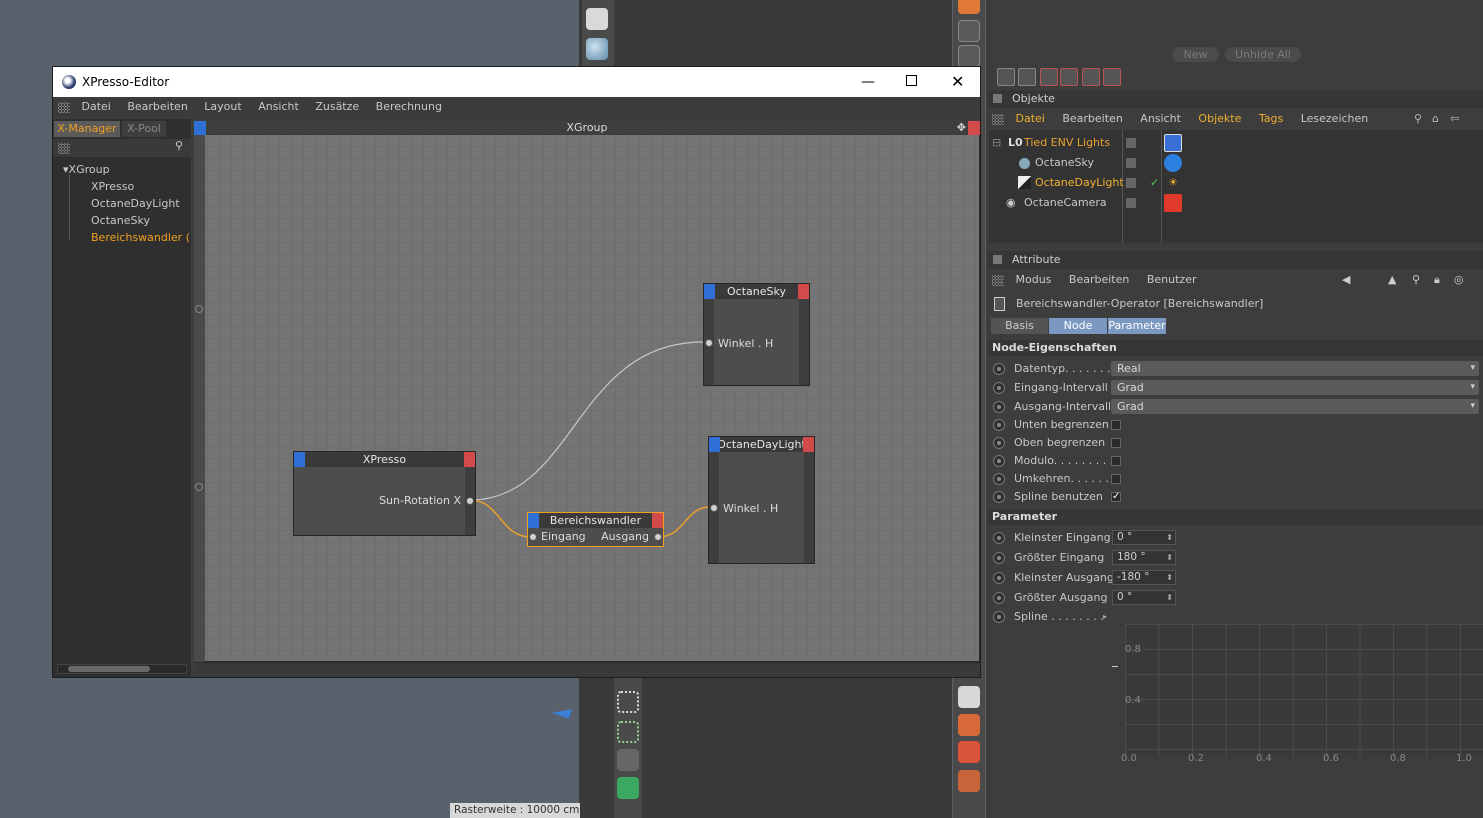 Image resolution: width=1483 pixels, height=818 pixels. Describe the element at coordinates (961, 128) in the screenshot. I see `move-icon: ✥` at that location.